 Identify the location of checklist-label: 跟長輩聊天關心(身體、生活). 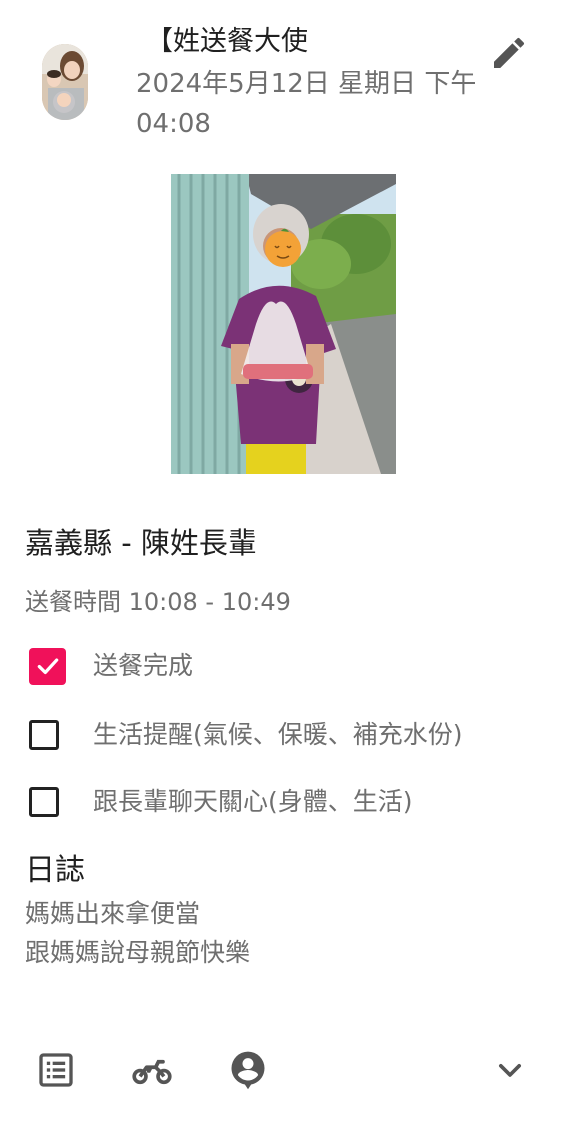
(253, 801).